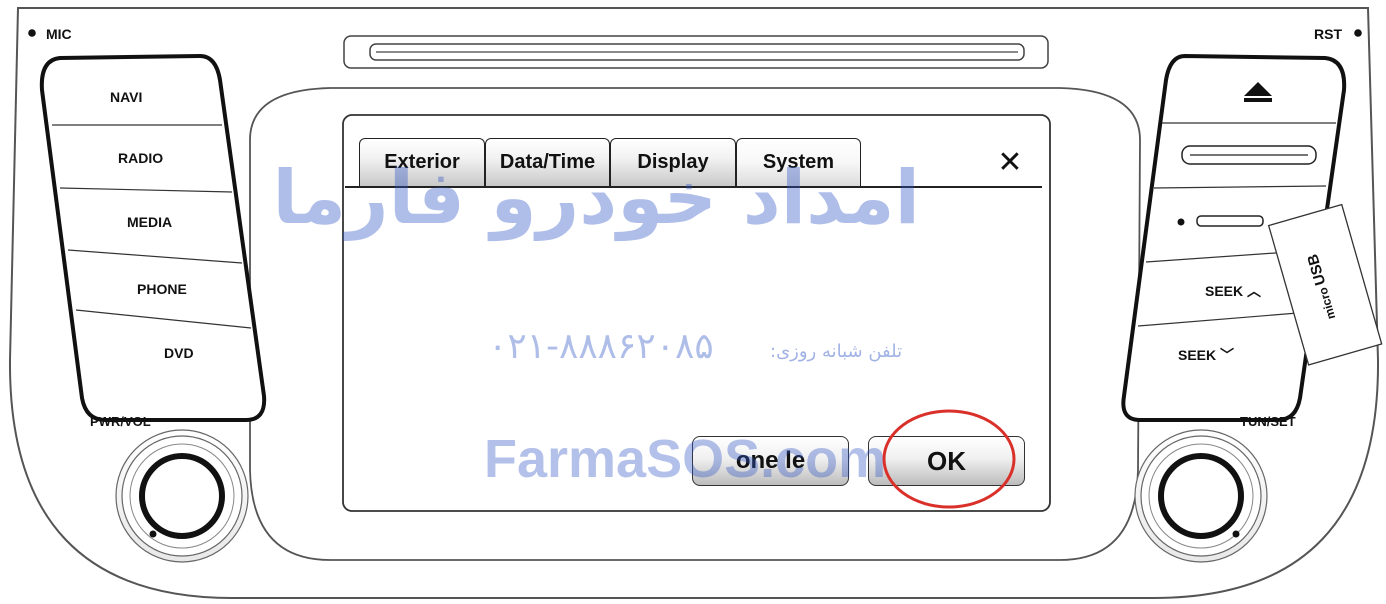 The width and height of the screenshot is (1386, 604). I want to click on seek-down-button: SEEK ﹀, so click(1206, 355).